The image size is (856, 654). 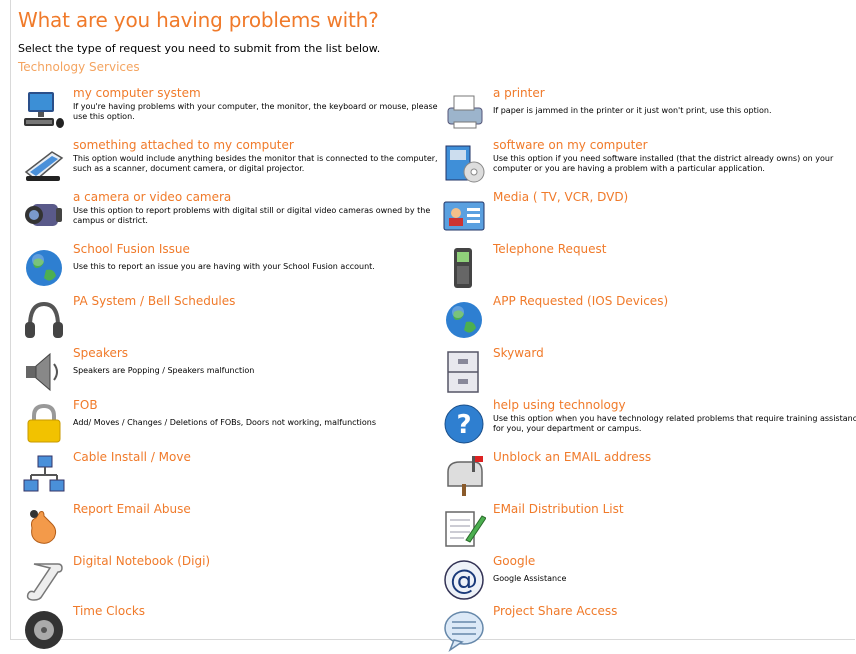 I want to click on item-label: Time Clocks, so click(x=109, y=611).